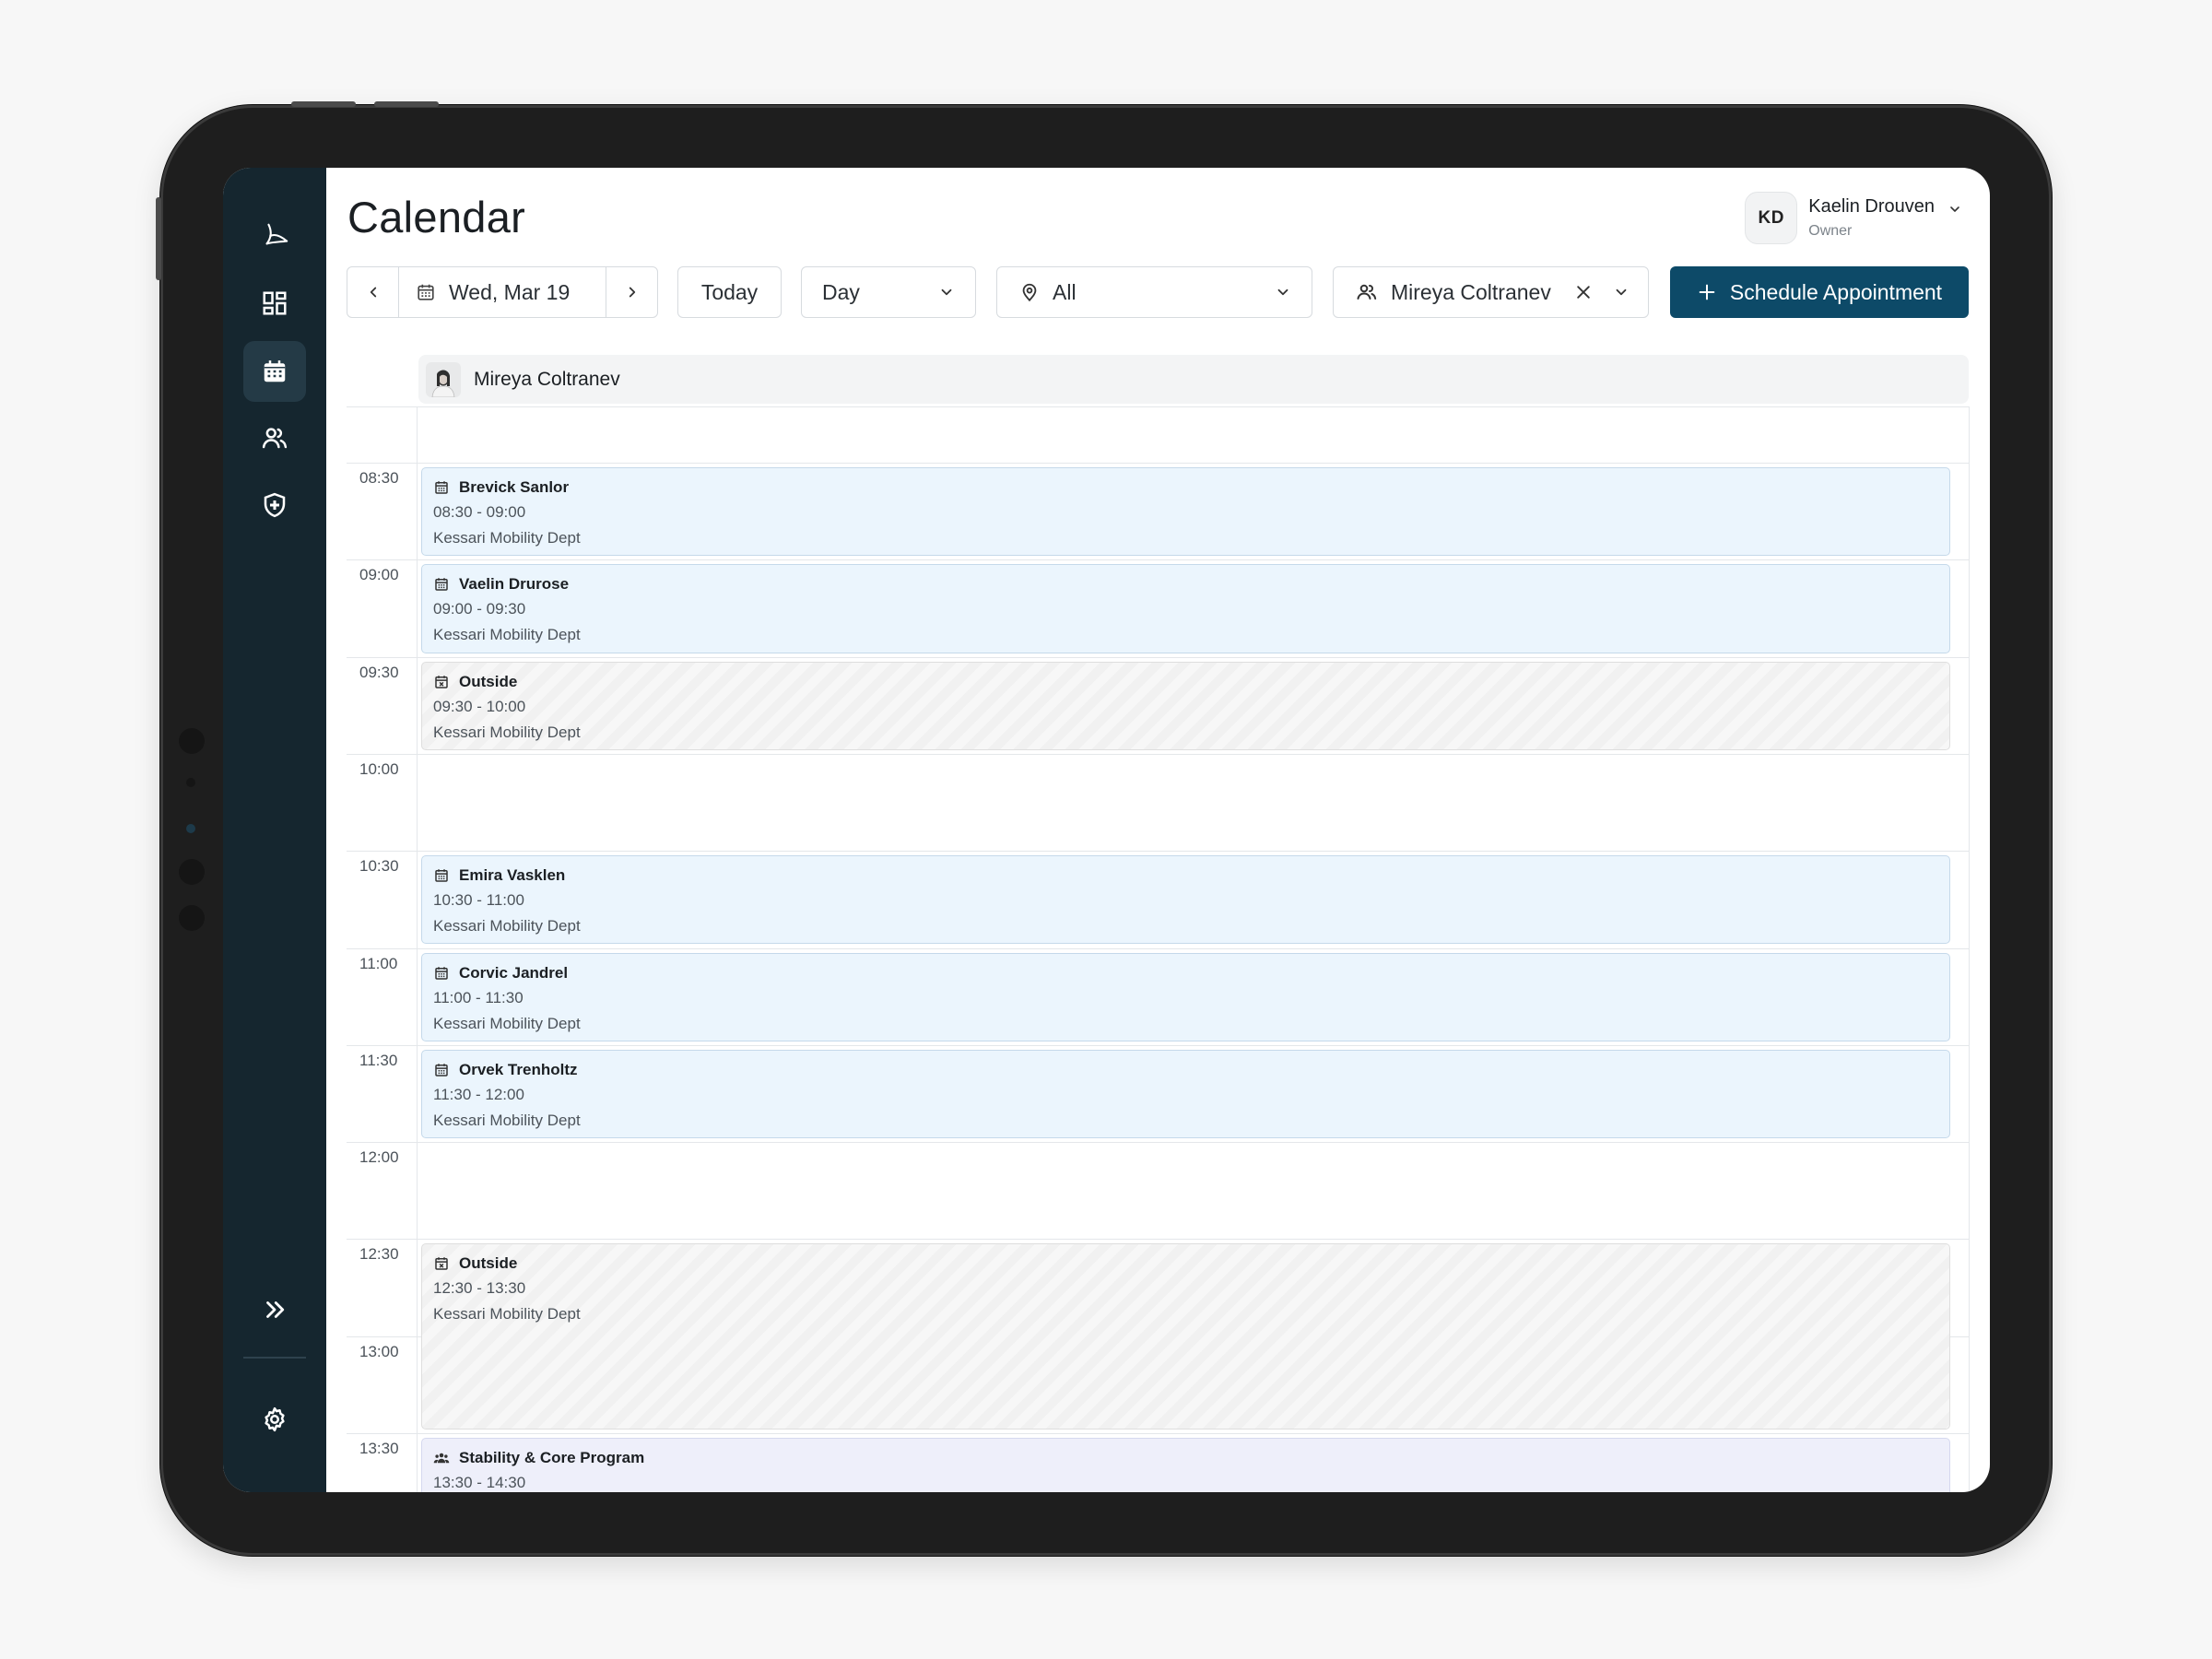 The height and width of the screenshot is (1659, 2212). Describe the element at coordinates (1819, 292) in the screenshot. I see `schedule-appointment-button: Schedule Appointment` at that location.